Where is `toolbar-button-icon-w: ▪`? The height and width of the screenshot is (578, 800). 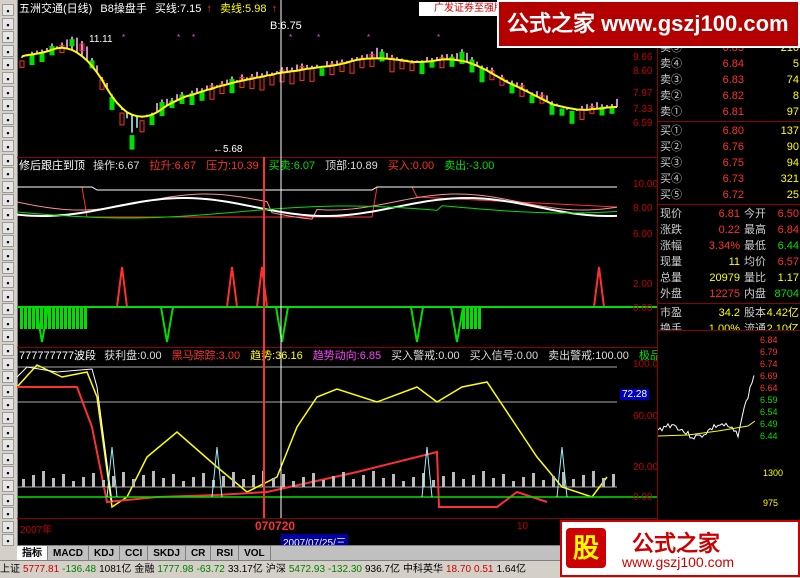 toolbar-button-icon-w: ▪ is located at coordinates (8, 309).